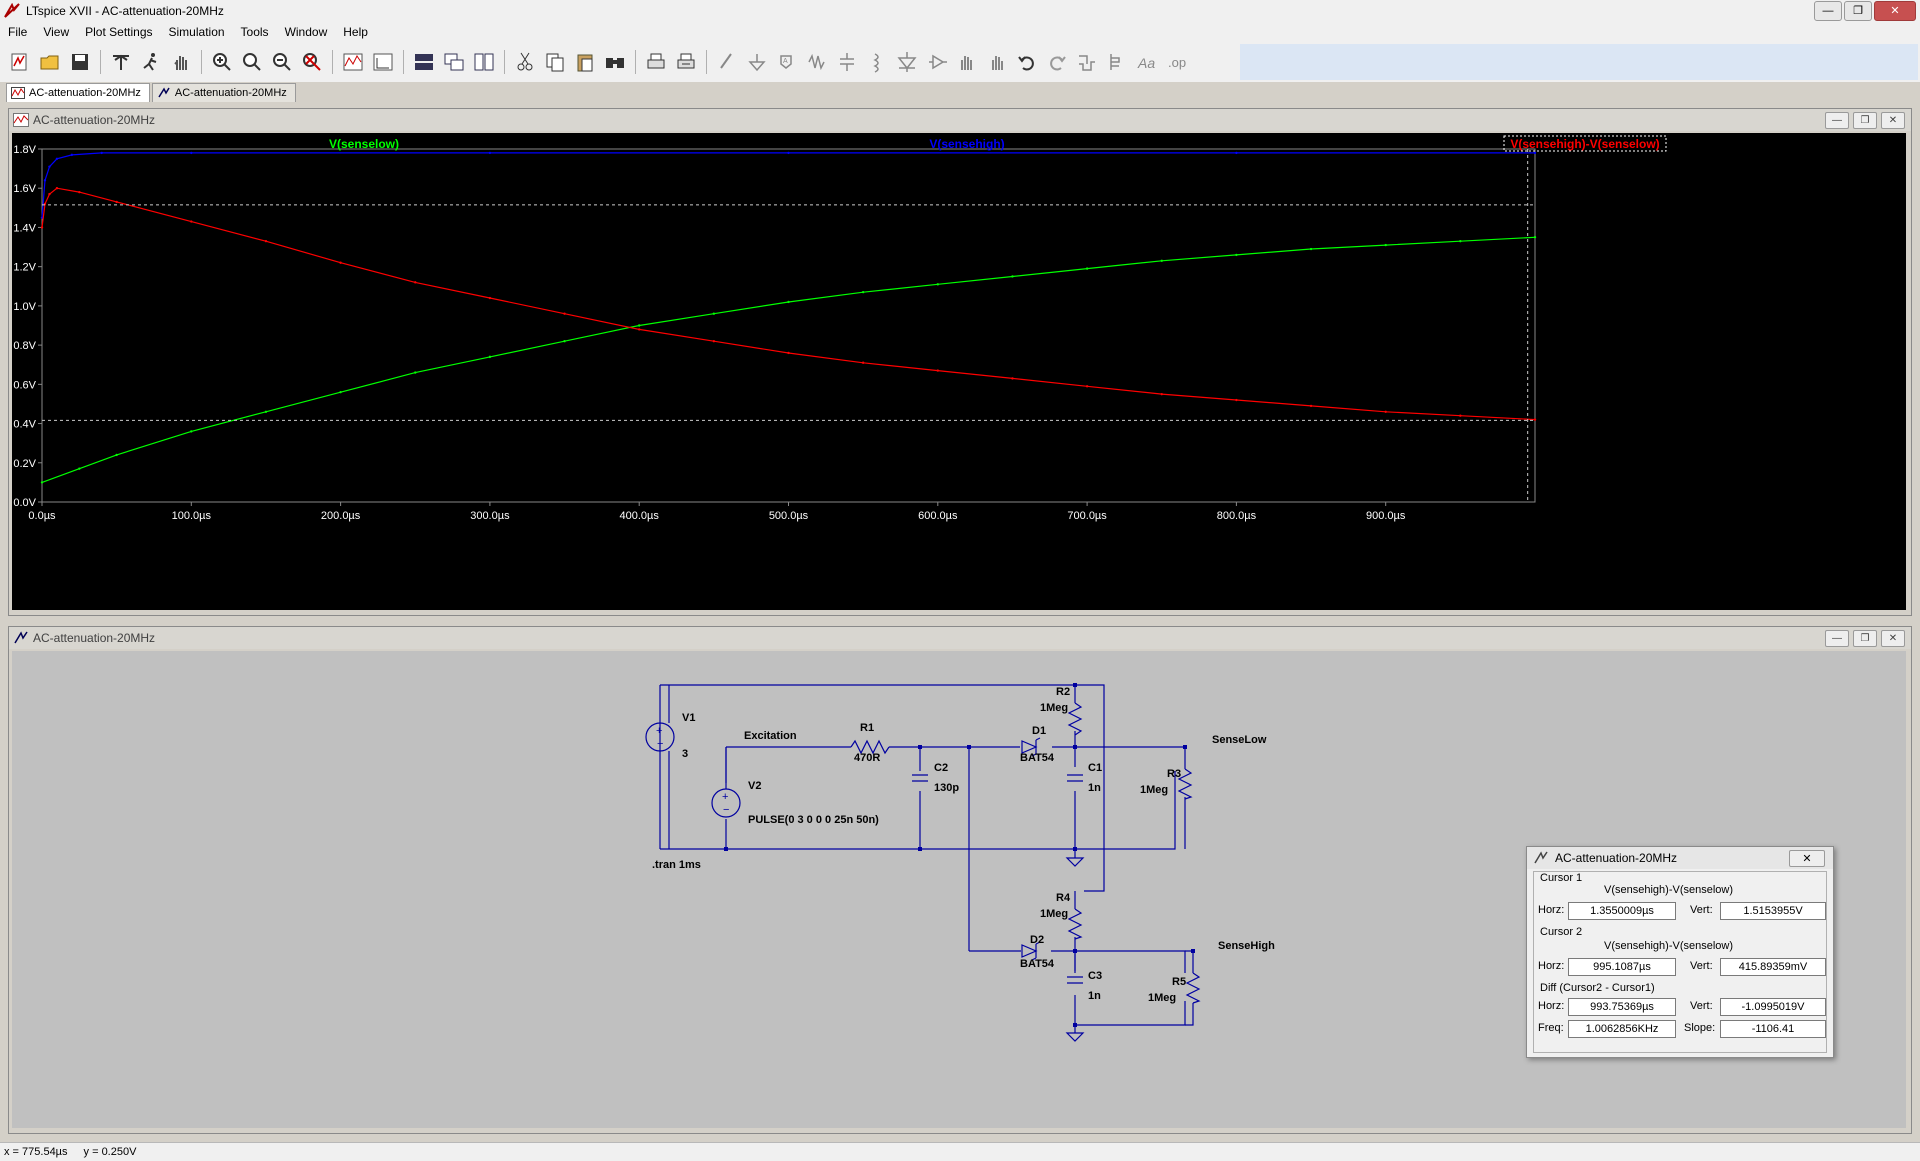 The image size is (1920, 1161). What do you see at coordinates (1773, 911) in the screenshot?
I see `cursor1-vert-field: 1.5153955V` at bounding box center [1773, 911].